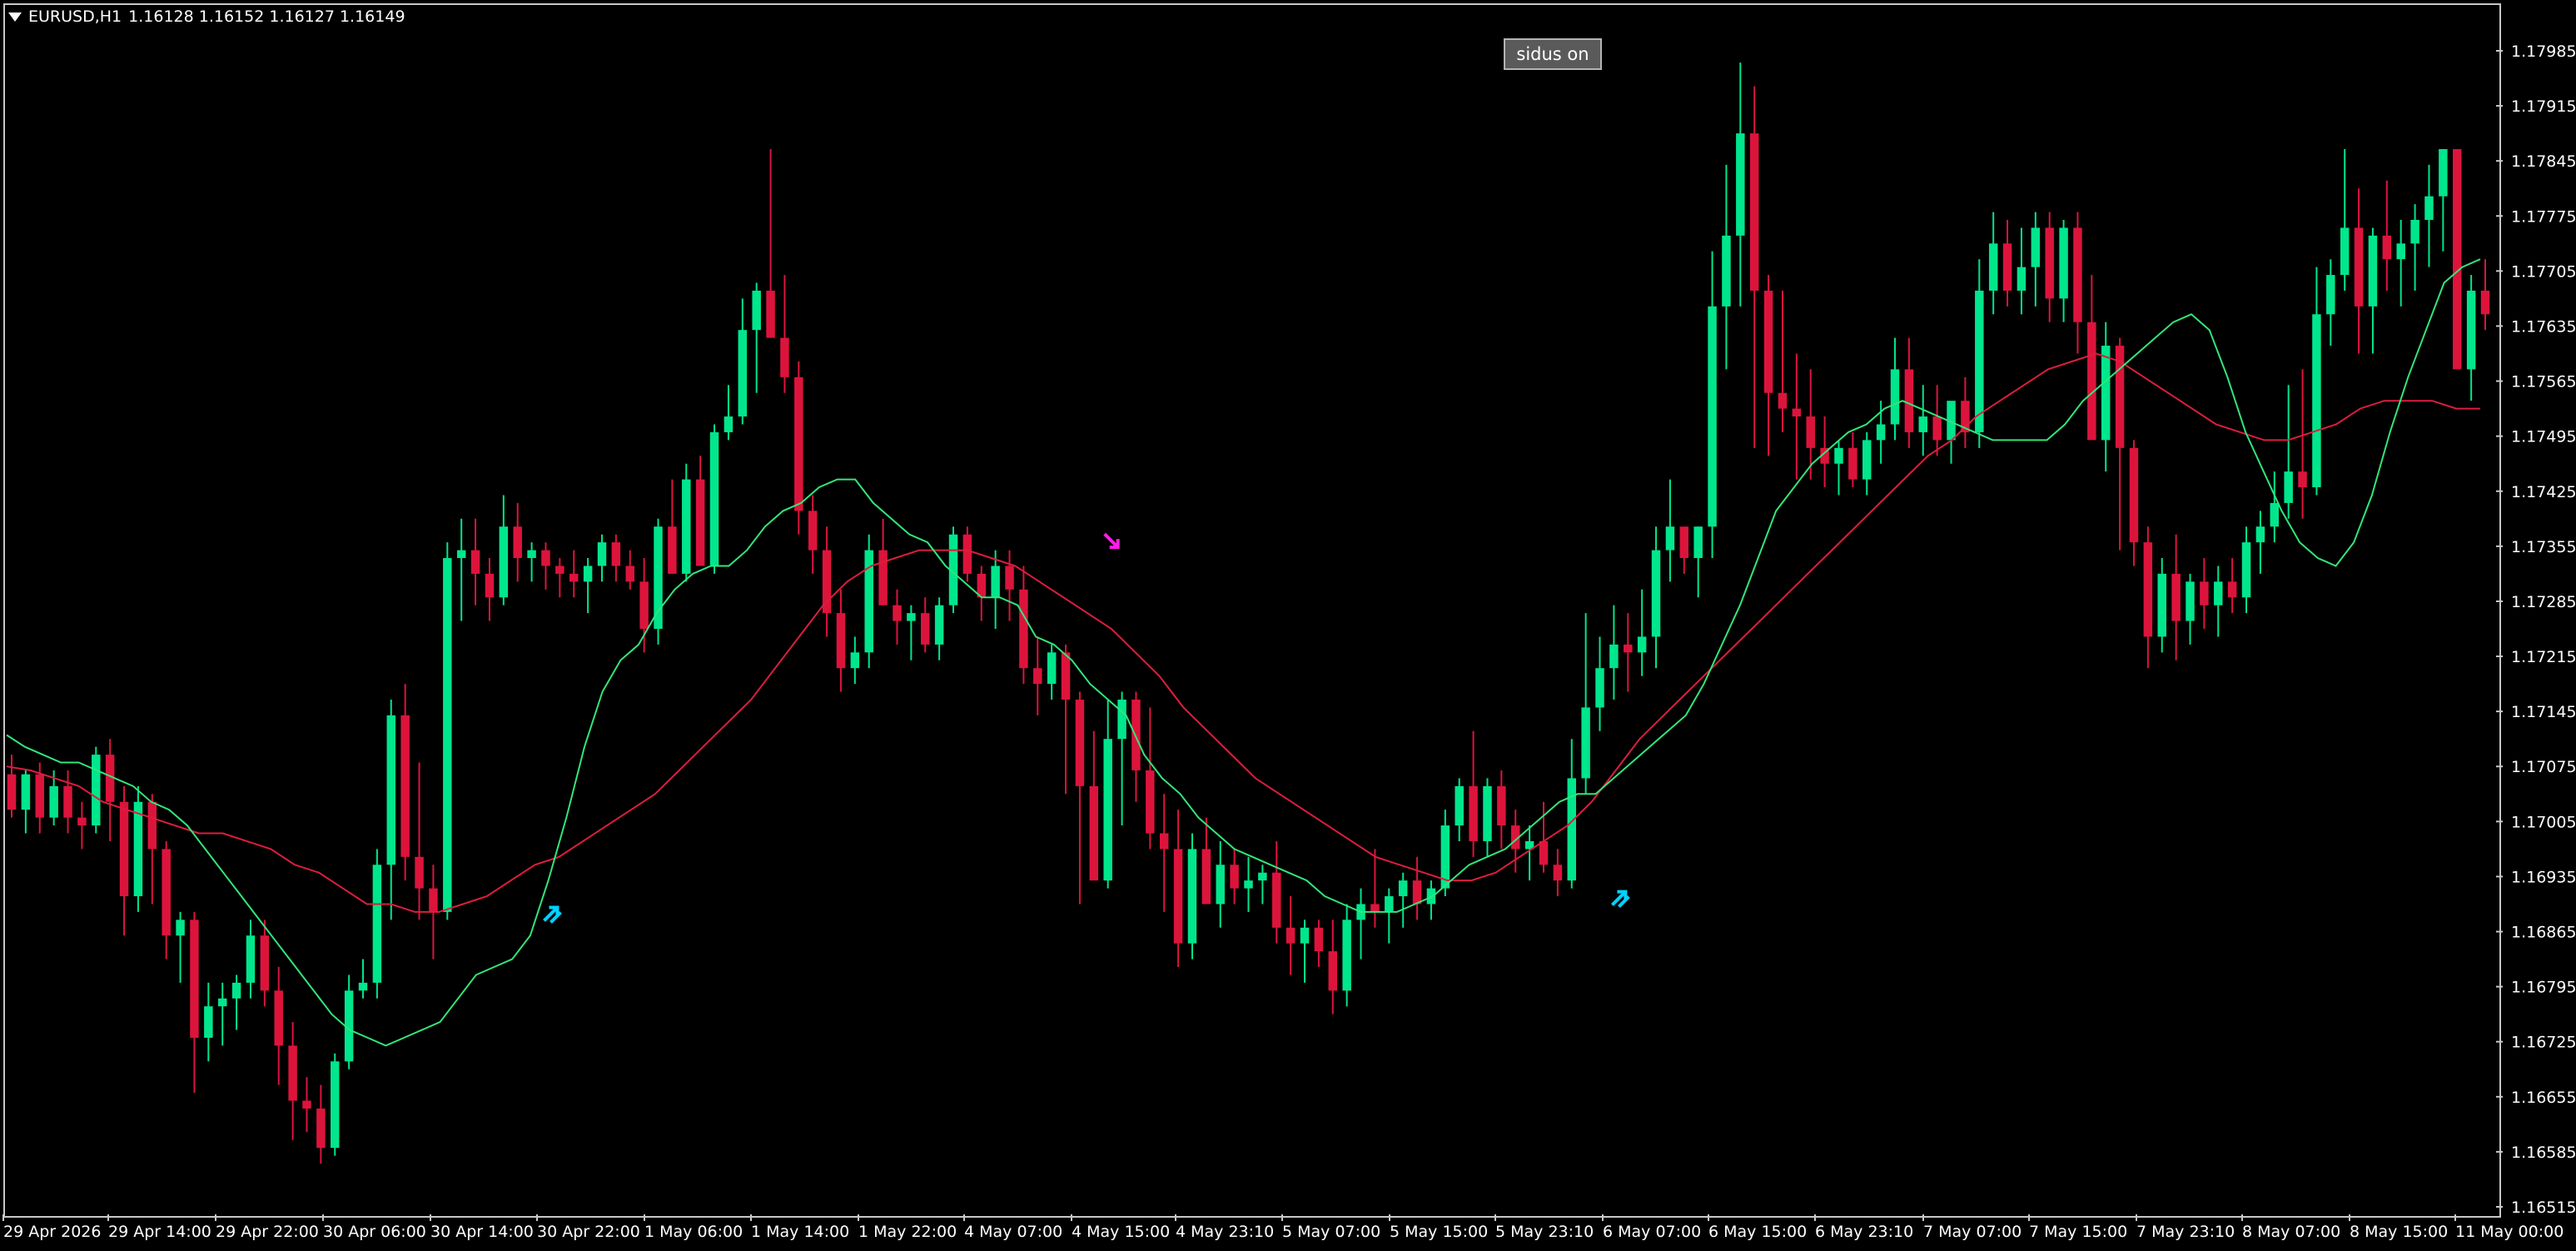 This screenshot has height=1251, width=2576. Describe the element at coordinates (1553, 54) in the screenshot. I see `sidus-toggle-button: sidus on` at that location.